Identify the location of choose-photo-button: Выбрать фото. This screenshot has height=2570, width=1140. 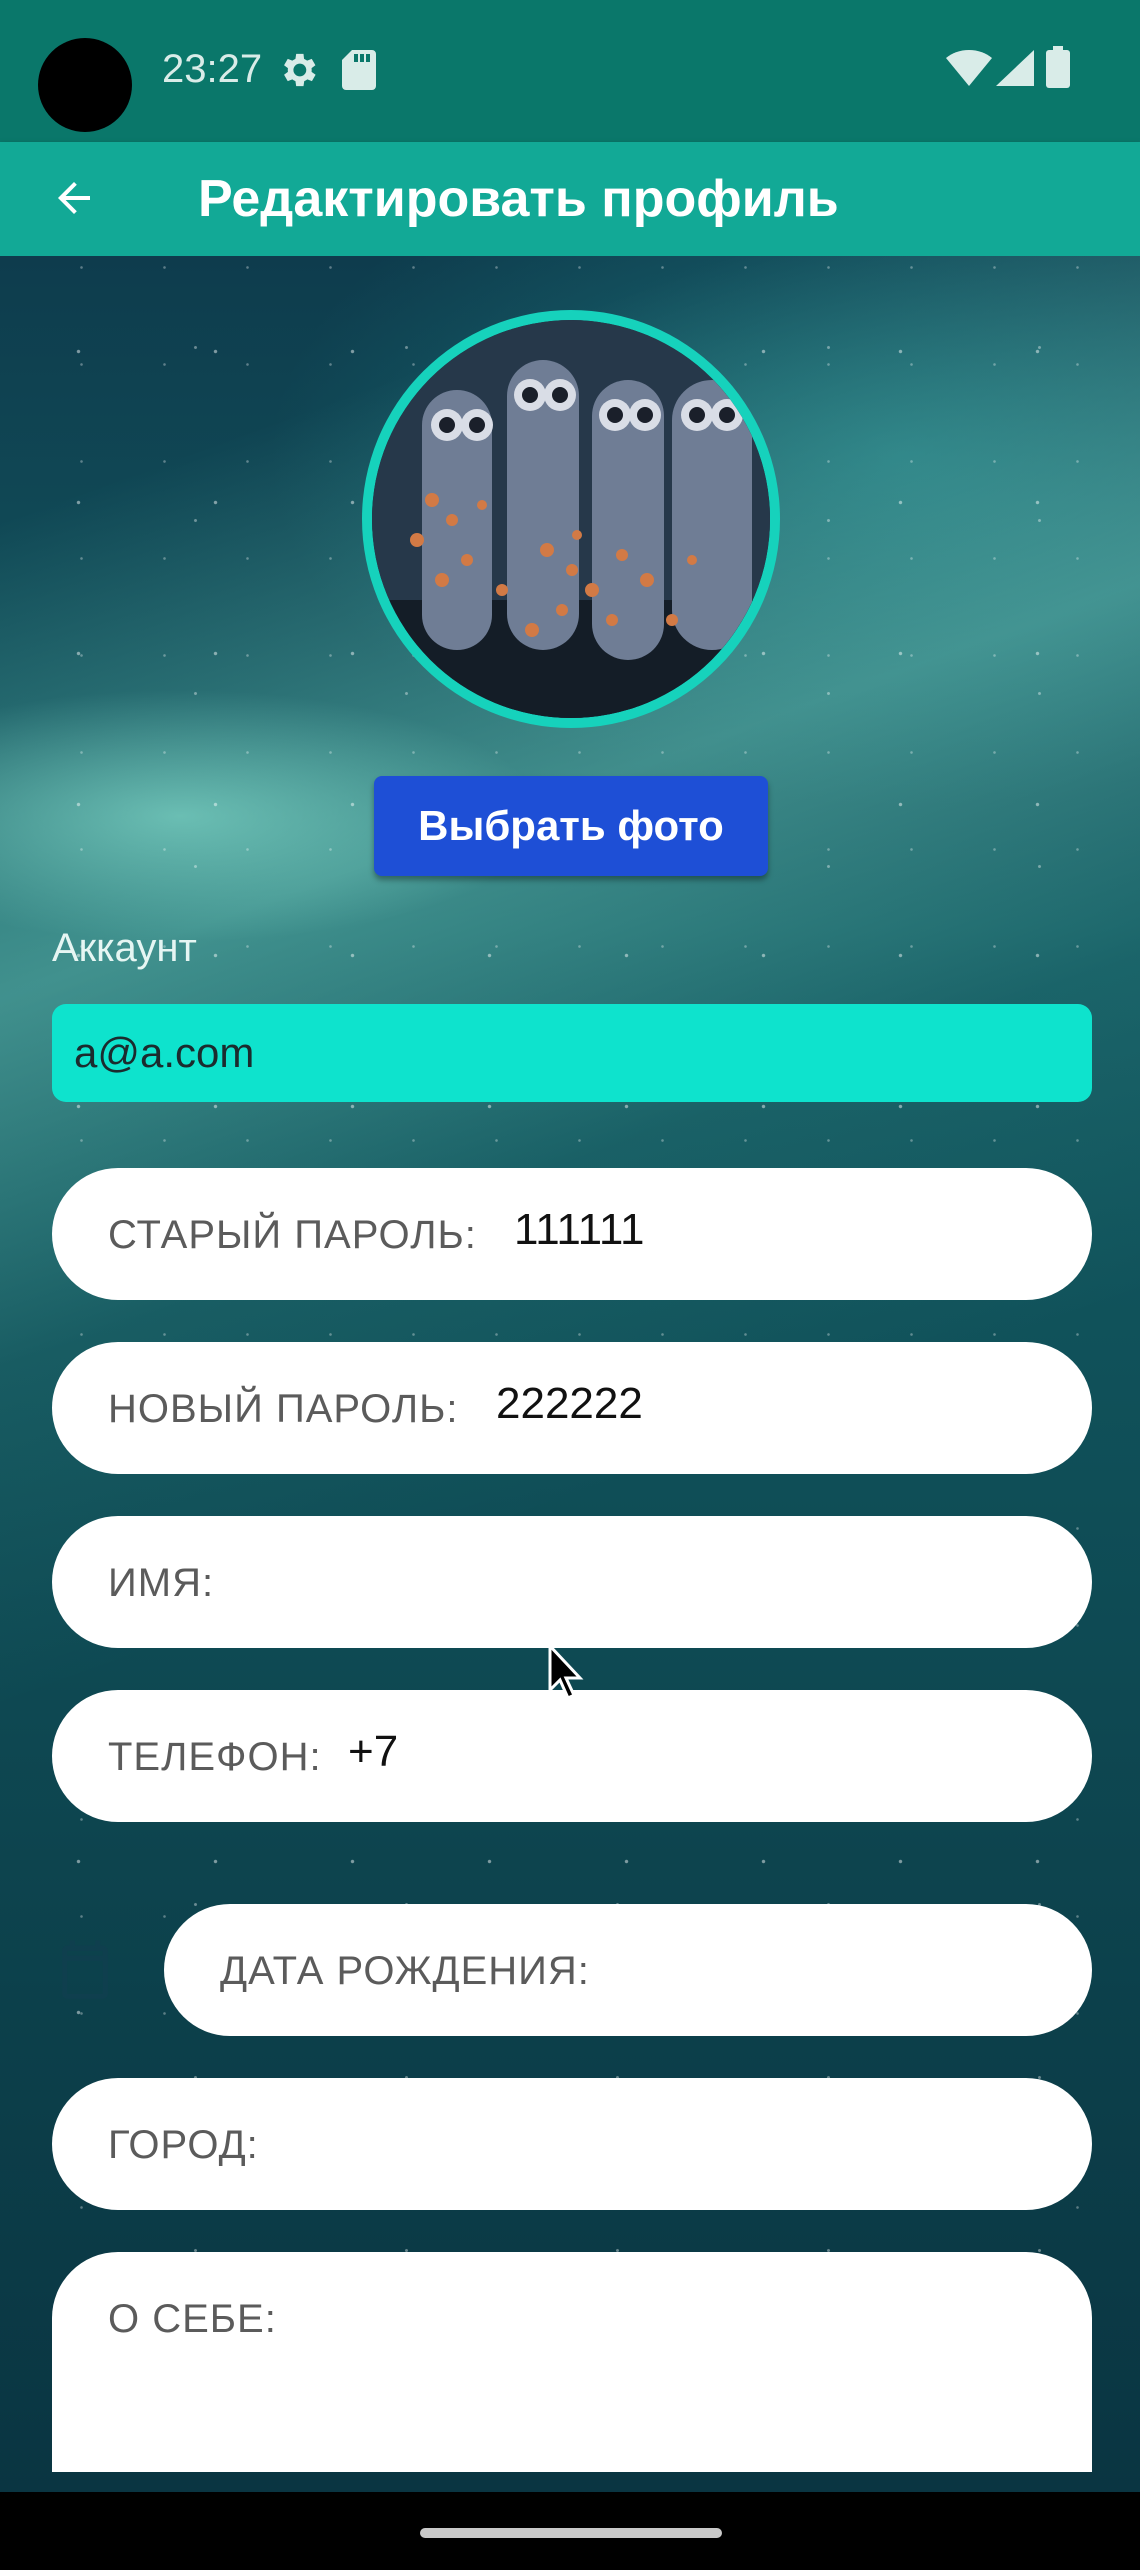
(571, 826).